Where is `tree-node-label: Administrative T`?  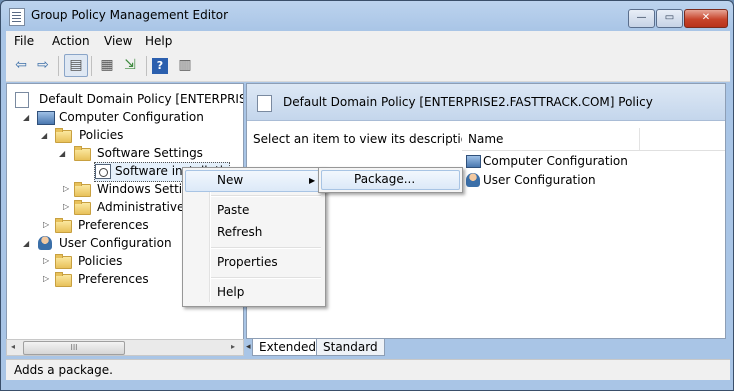 tree-node-label: Administrative T is located at coordinates (146, 207).